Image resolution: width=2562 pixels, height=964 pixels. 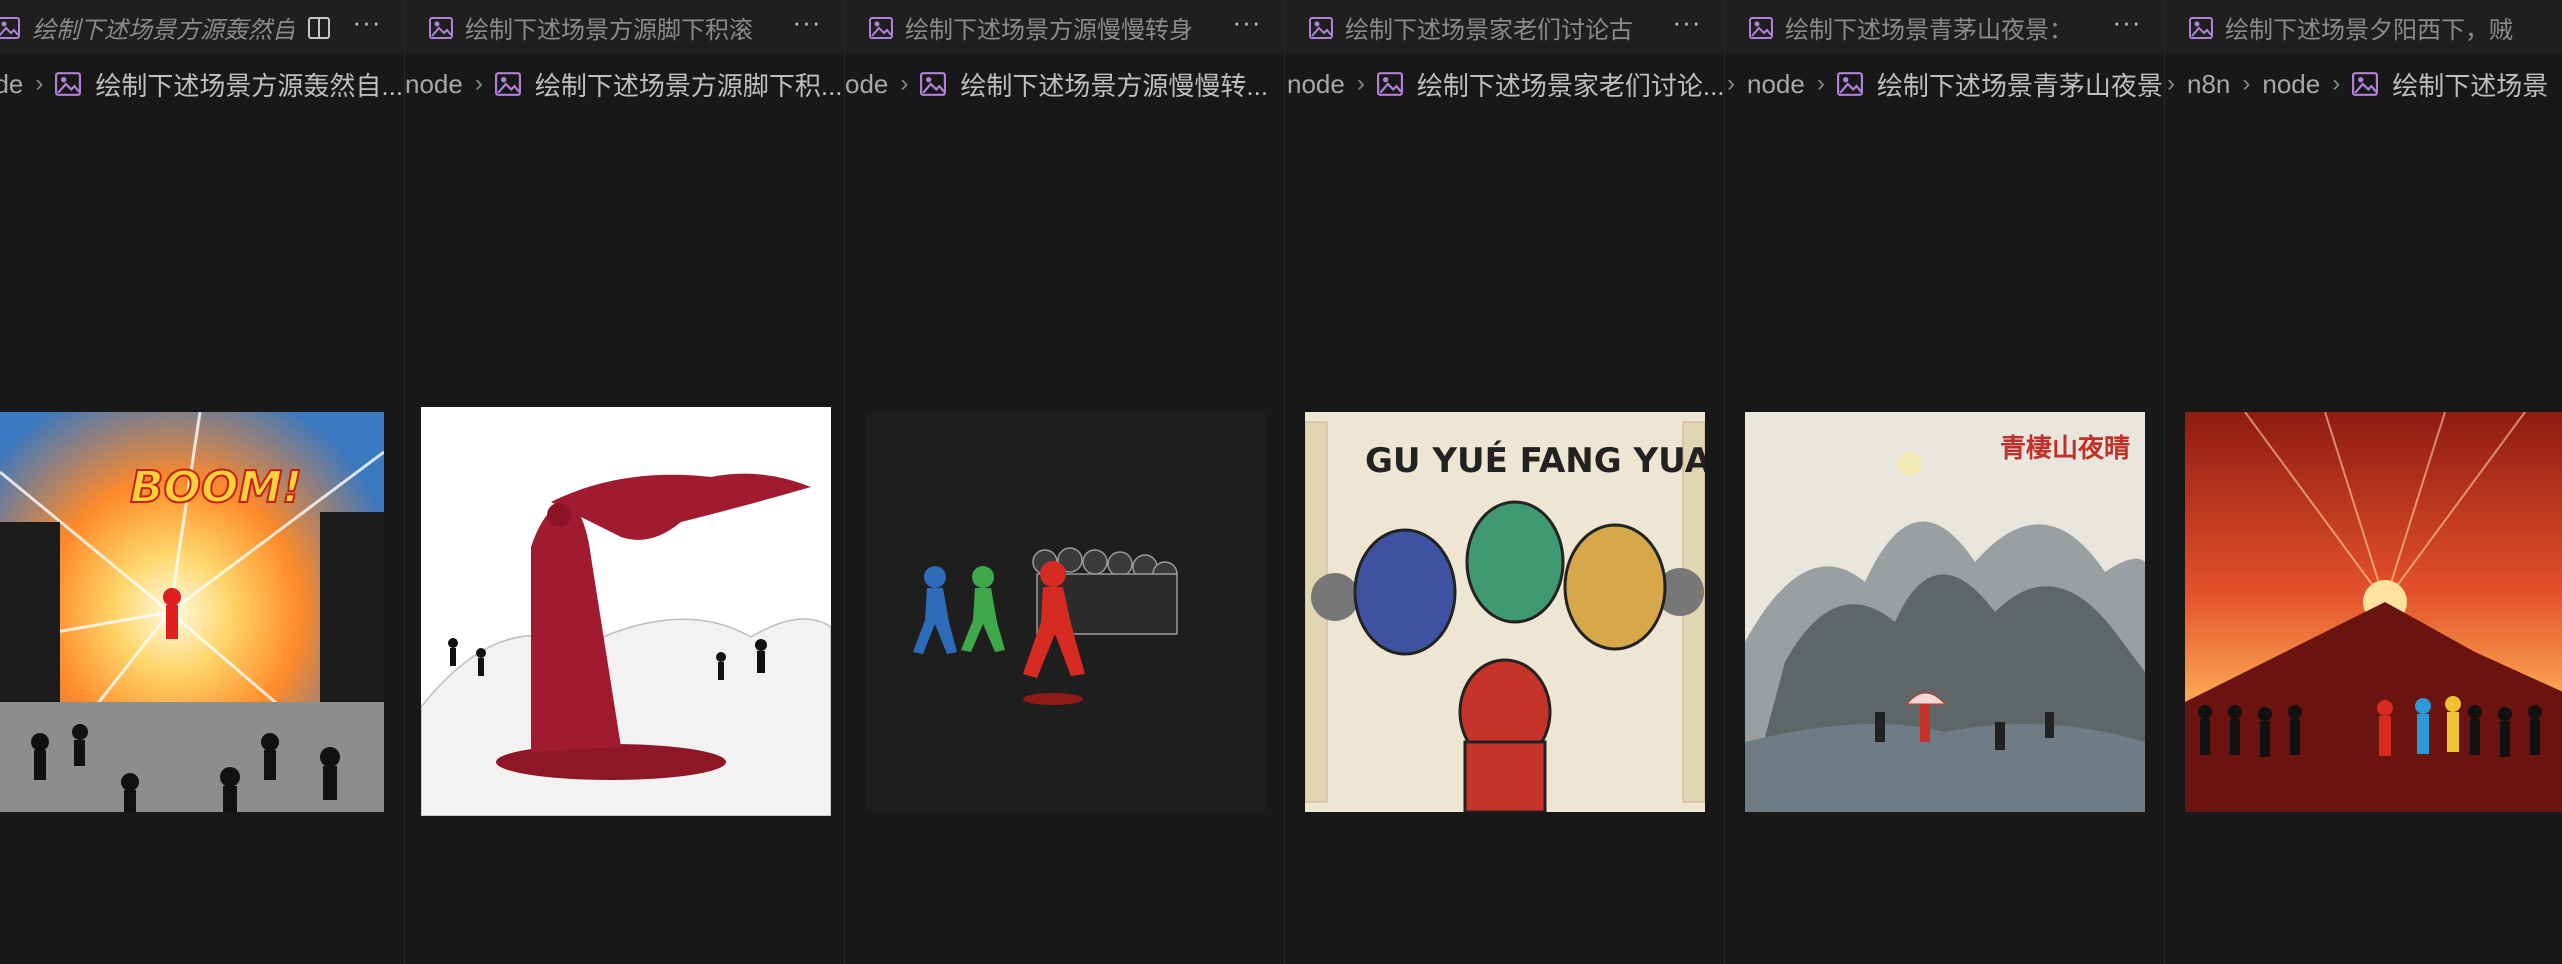 I want to click on tab-bar: 绘制下述场景家老们讨论古 ···, so click(x=1504, y=27).